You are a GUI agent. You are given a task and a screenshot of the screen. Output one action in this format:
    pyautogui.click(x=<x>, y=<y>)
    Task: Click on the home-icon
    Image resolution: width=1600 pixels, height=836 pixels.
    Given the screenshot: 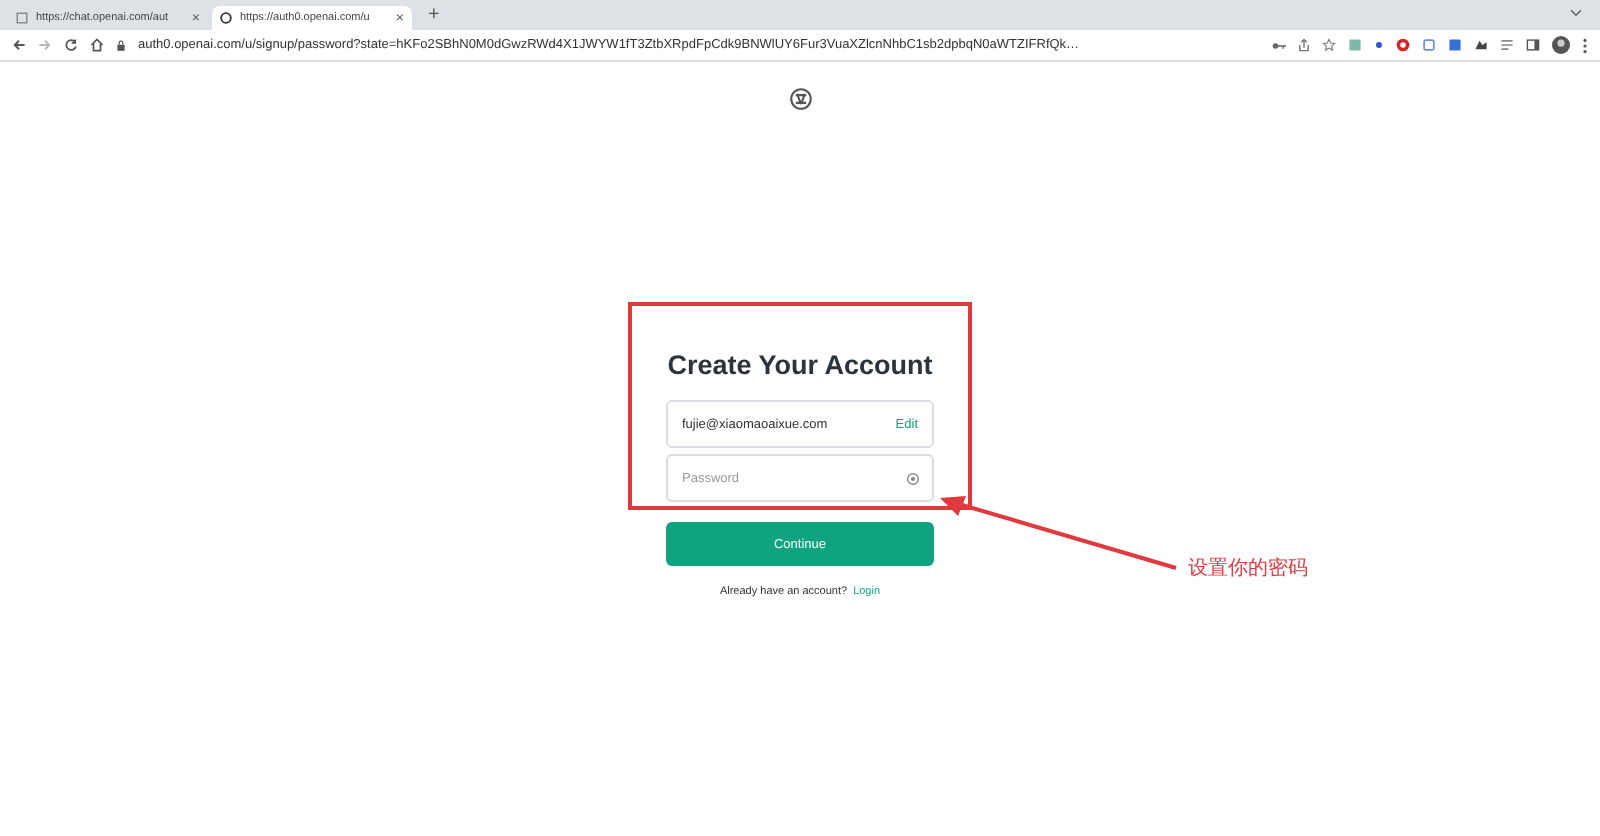 What is the action you would take?
    pyautogui.click(x=97, y=45)
    